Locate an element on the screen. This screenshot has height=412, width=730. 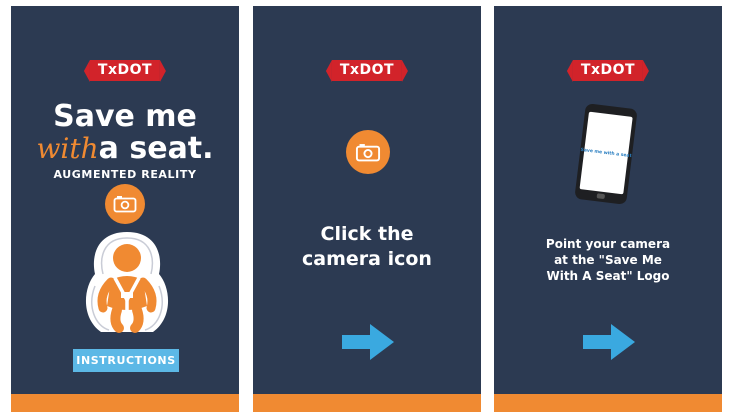
title-line-1: Save me is located at coordinates (125, 116).